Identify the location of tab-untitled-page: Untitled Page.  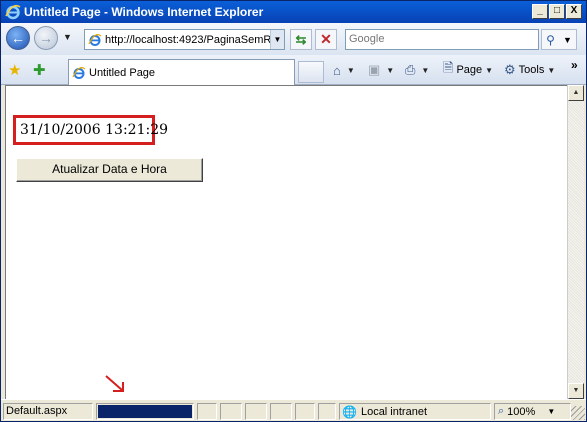
(181, 72).